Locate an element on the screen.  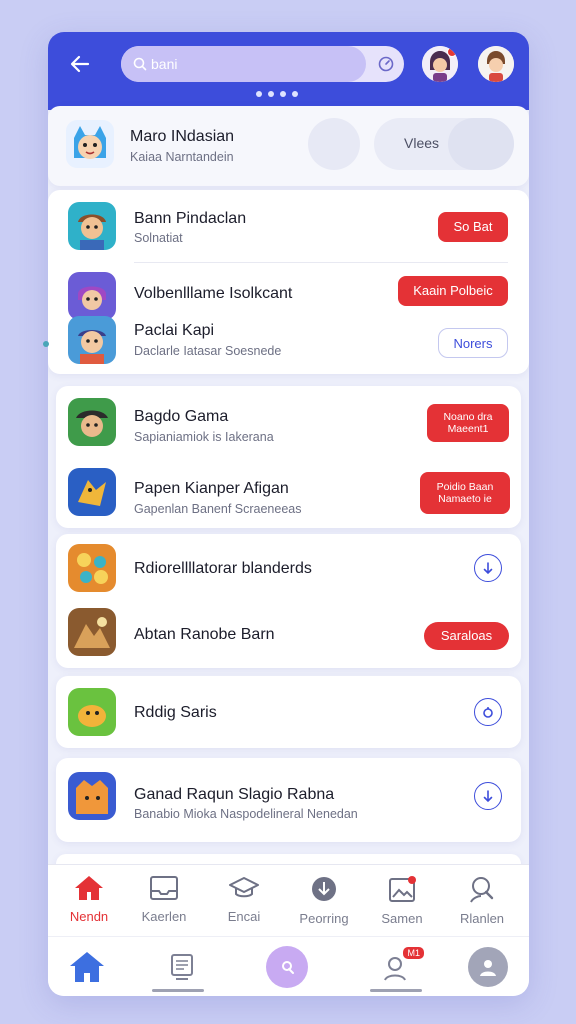
back-button is located at coordinates (80, 64).